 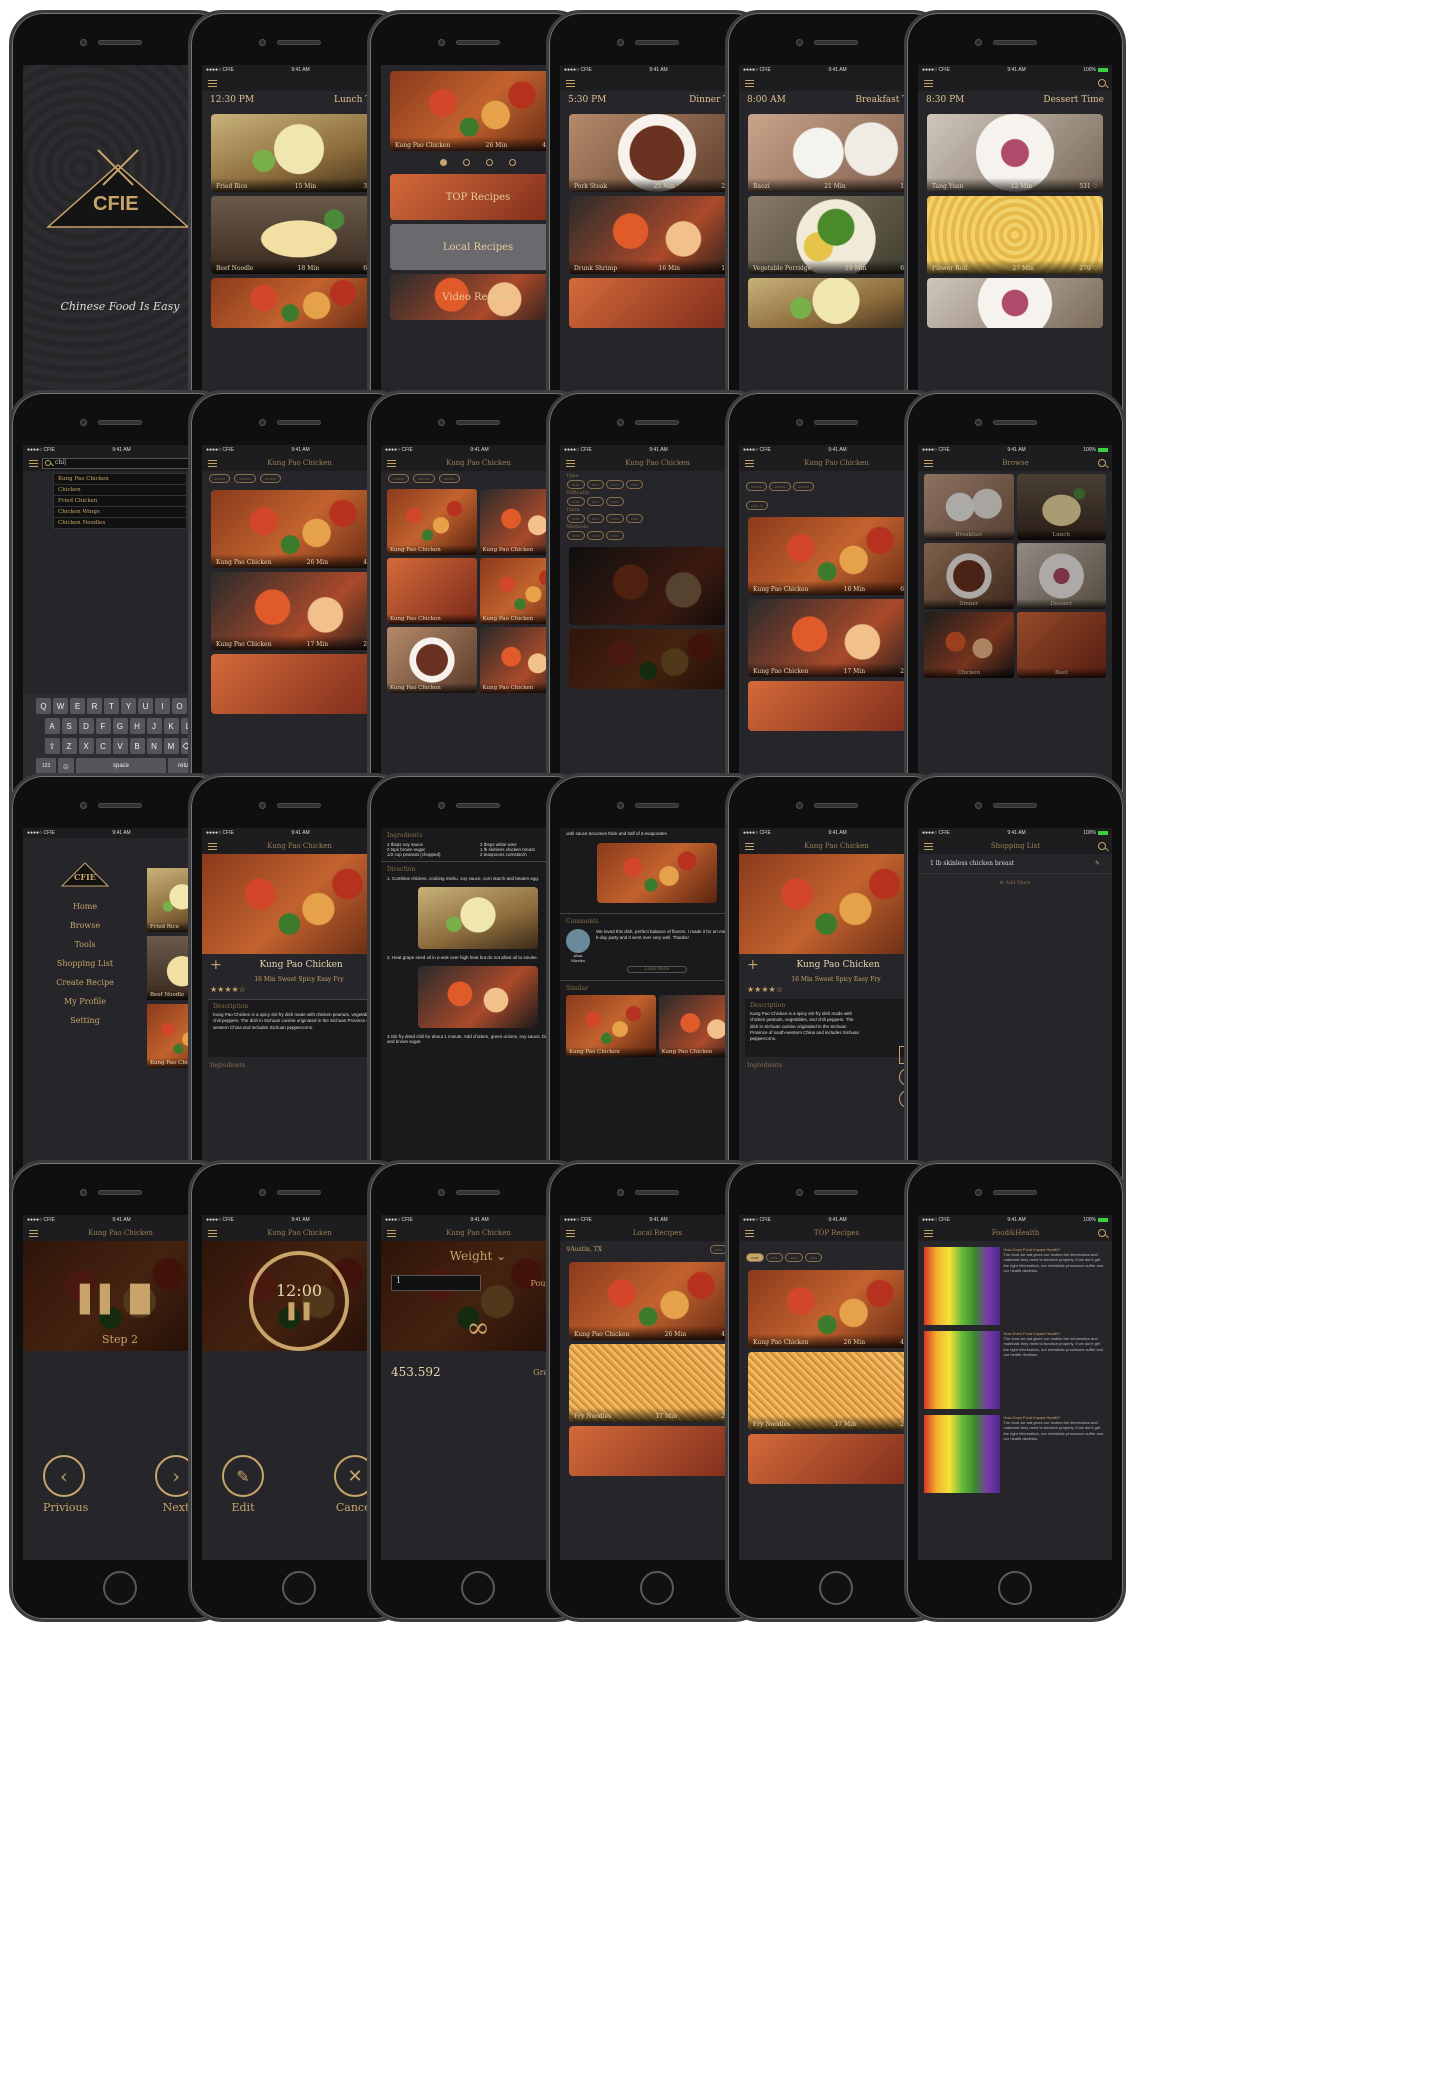 What do you see at coordinates (52, 746) in the screenshot?
I see `shift-key: ⇧` at bounding box center [52, 746].